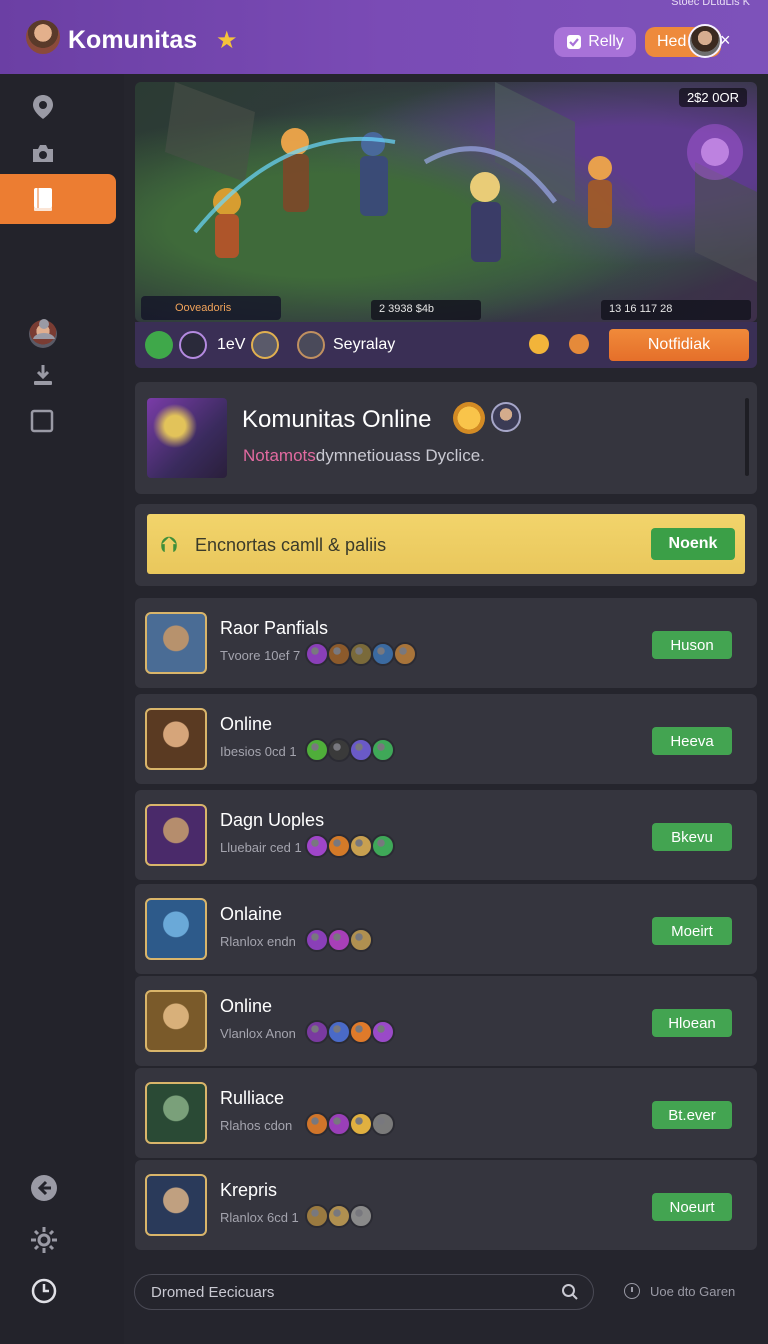 This screenshot has width=768, height=1344. What do you see at coordinates (446, 345) in the screenshot?
I see `game-bar: 1eV Seyralay Notfidiak` at bounding box center [446, 345].